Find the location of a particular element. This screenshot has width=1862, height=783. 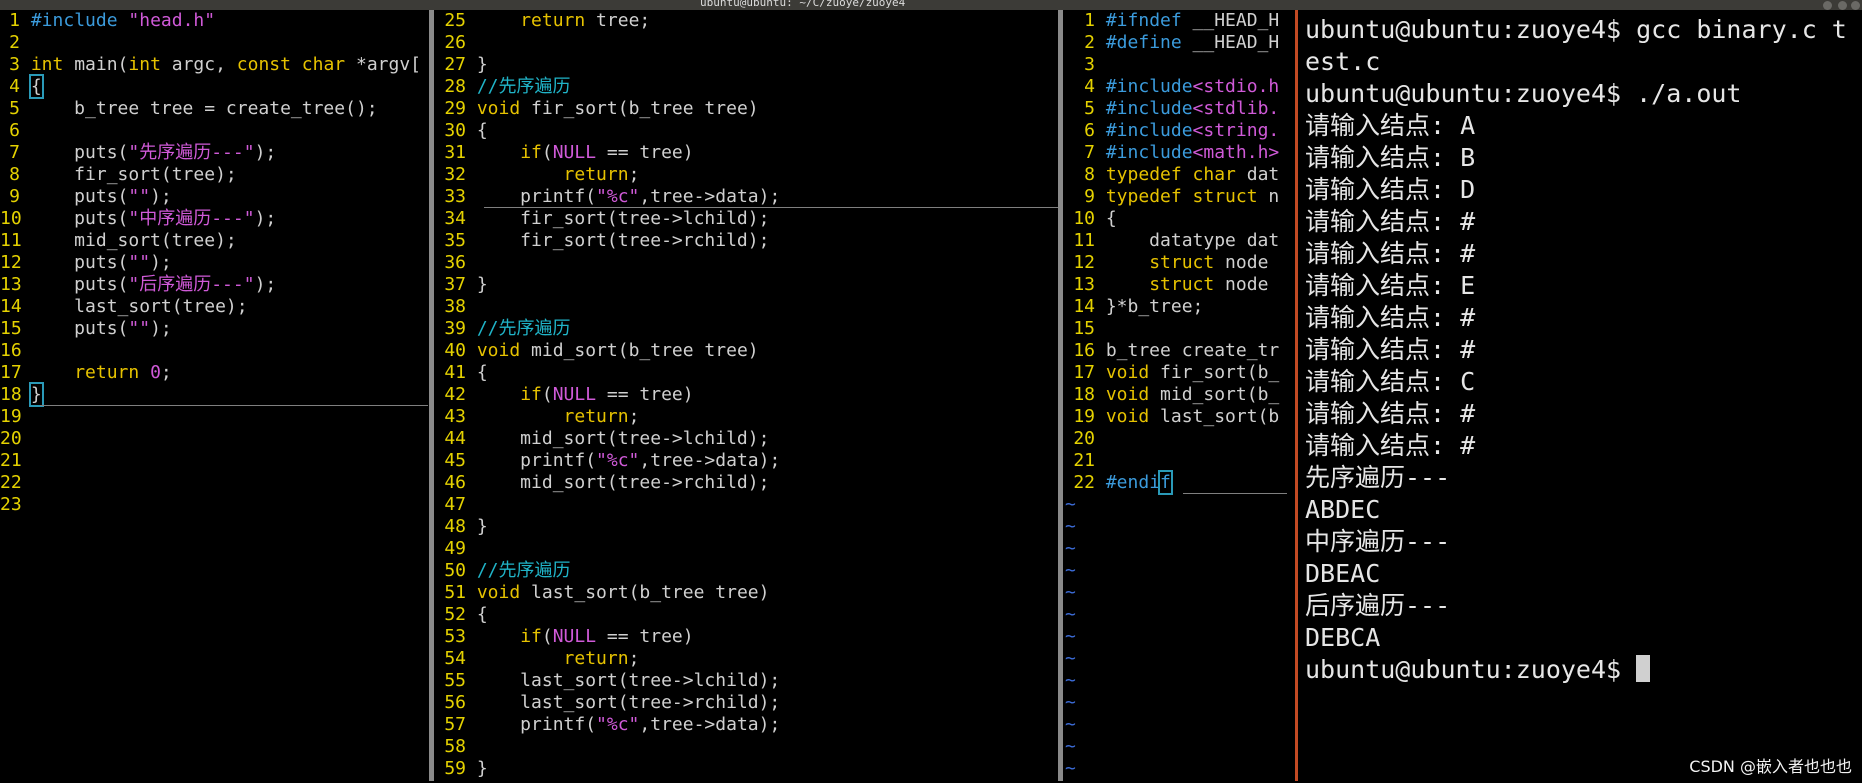

code-text: printf("%c",tree->data); is located at coordinates (623, 460).